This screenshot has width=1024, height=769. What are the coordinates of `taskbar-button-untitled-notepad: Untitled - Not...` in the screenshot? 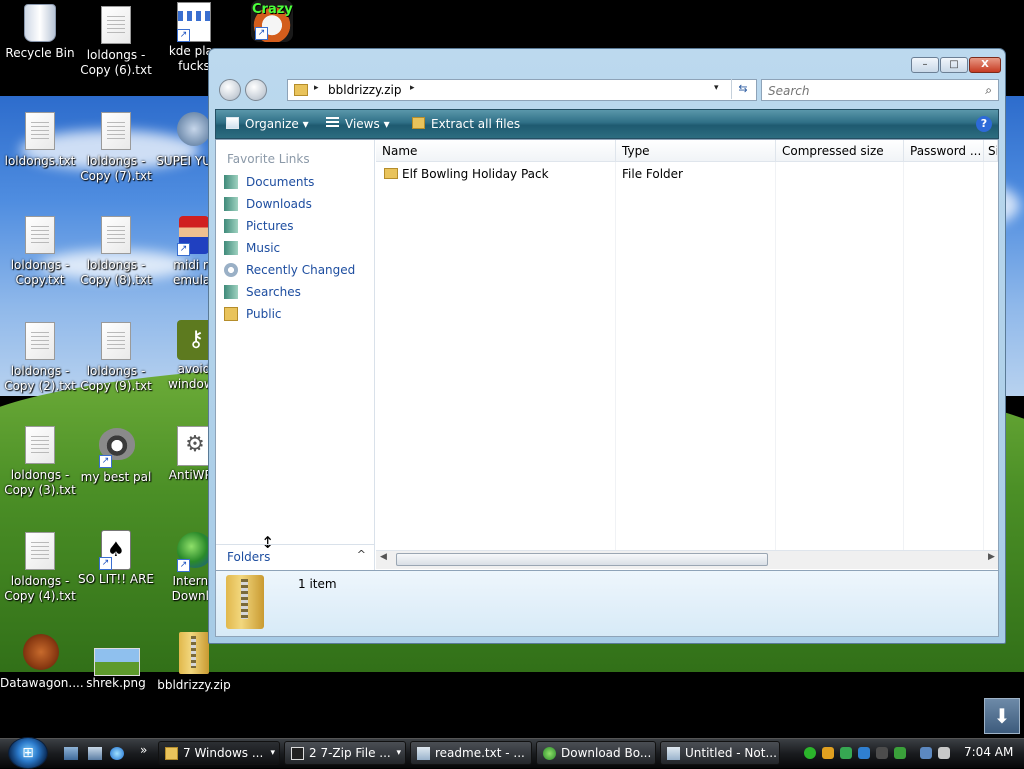 It's located at (720, 753).